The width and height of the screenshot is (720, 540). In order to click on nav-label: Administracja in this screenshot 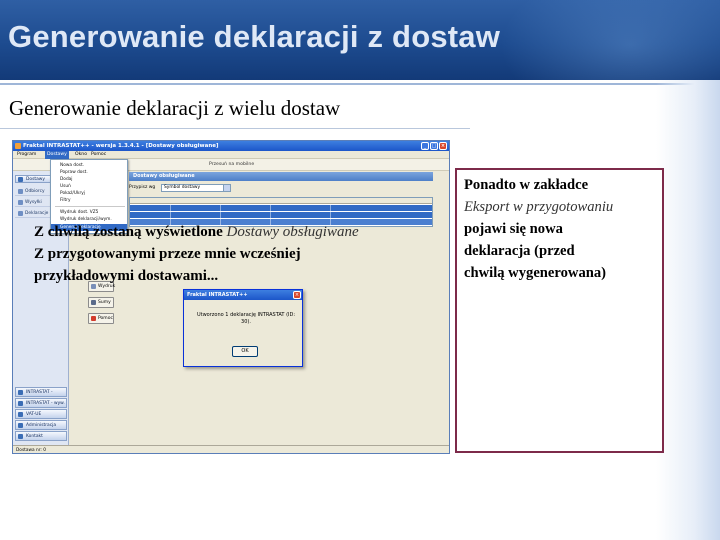, I will do `click(41, 425)`.